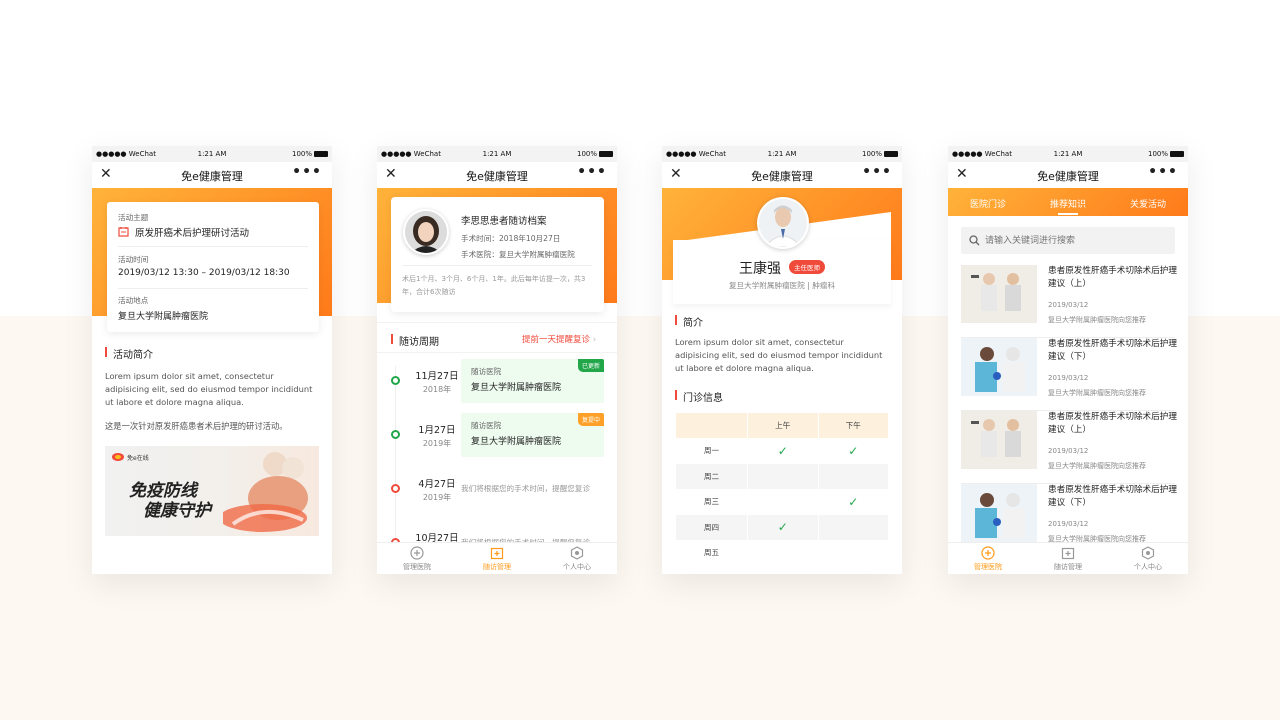  I want to click on table-cell-pm: ✓, so click(853, 501).